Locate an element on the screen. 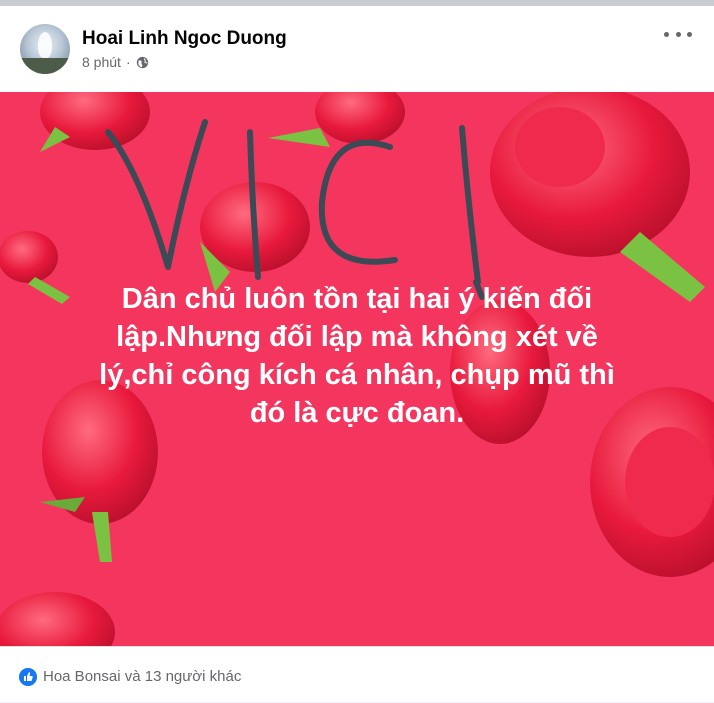 Image resolution: width=714 pixels, height=703 pixels. caption-line: Dân chủ luôn tồn tại hai ý kiến đối is located at coordinates (357, 299).